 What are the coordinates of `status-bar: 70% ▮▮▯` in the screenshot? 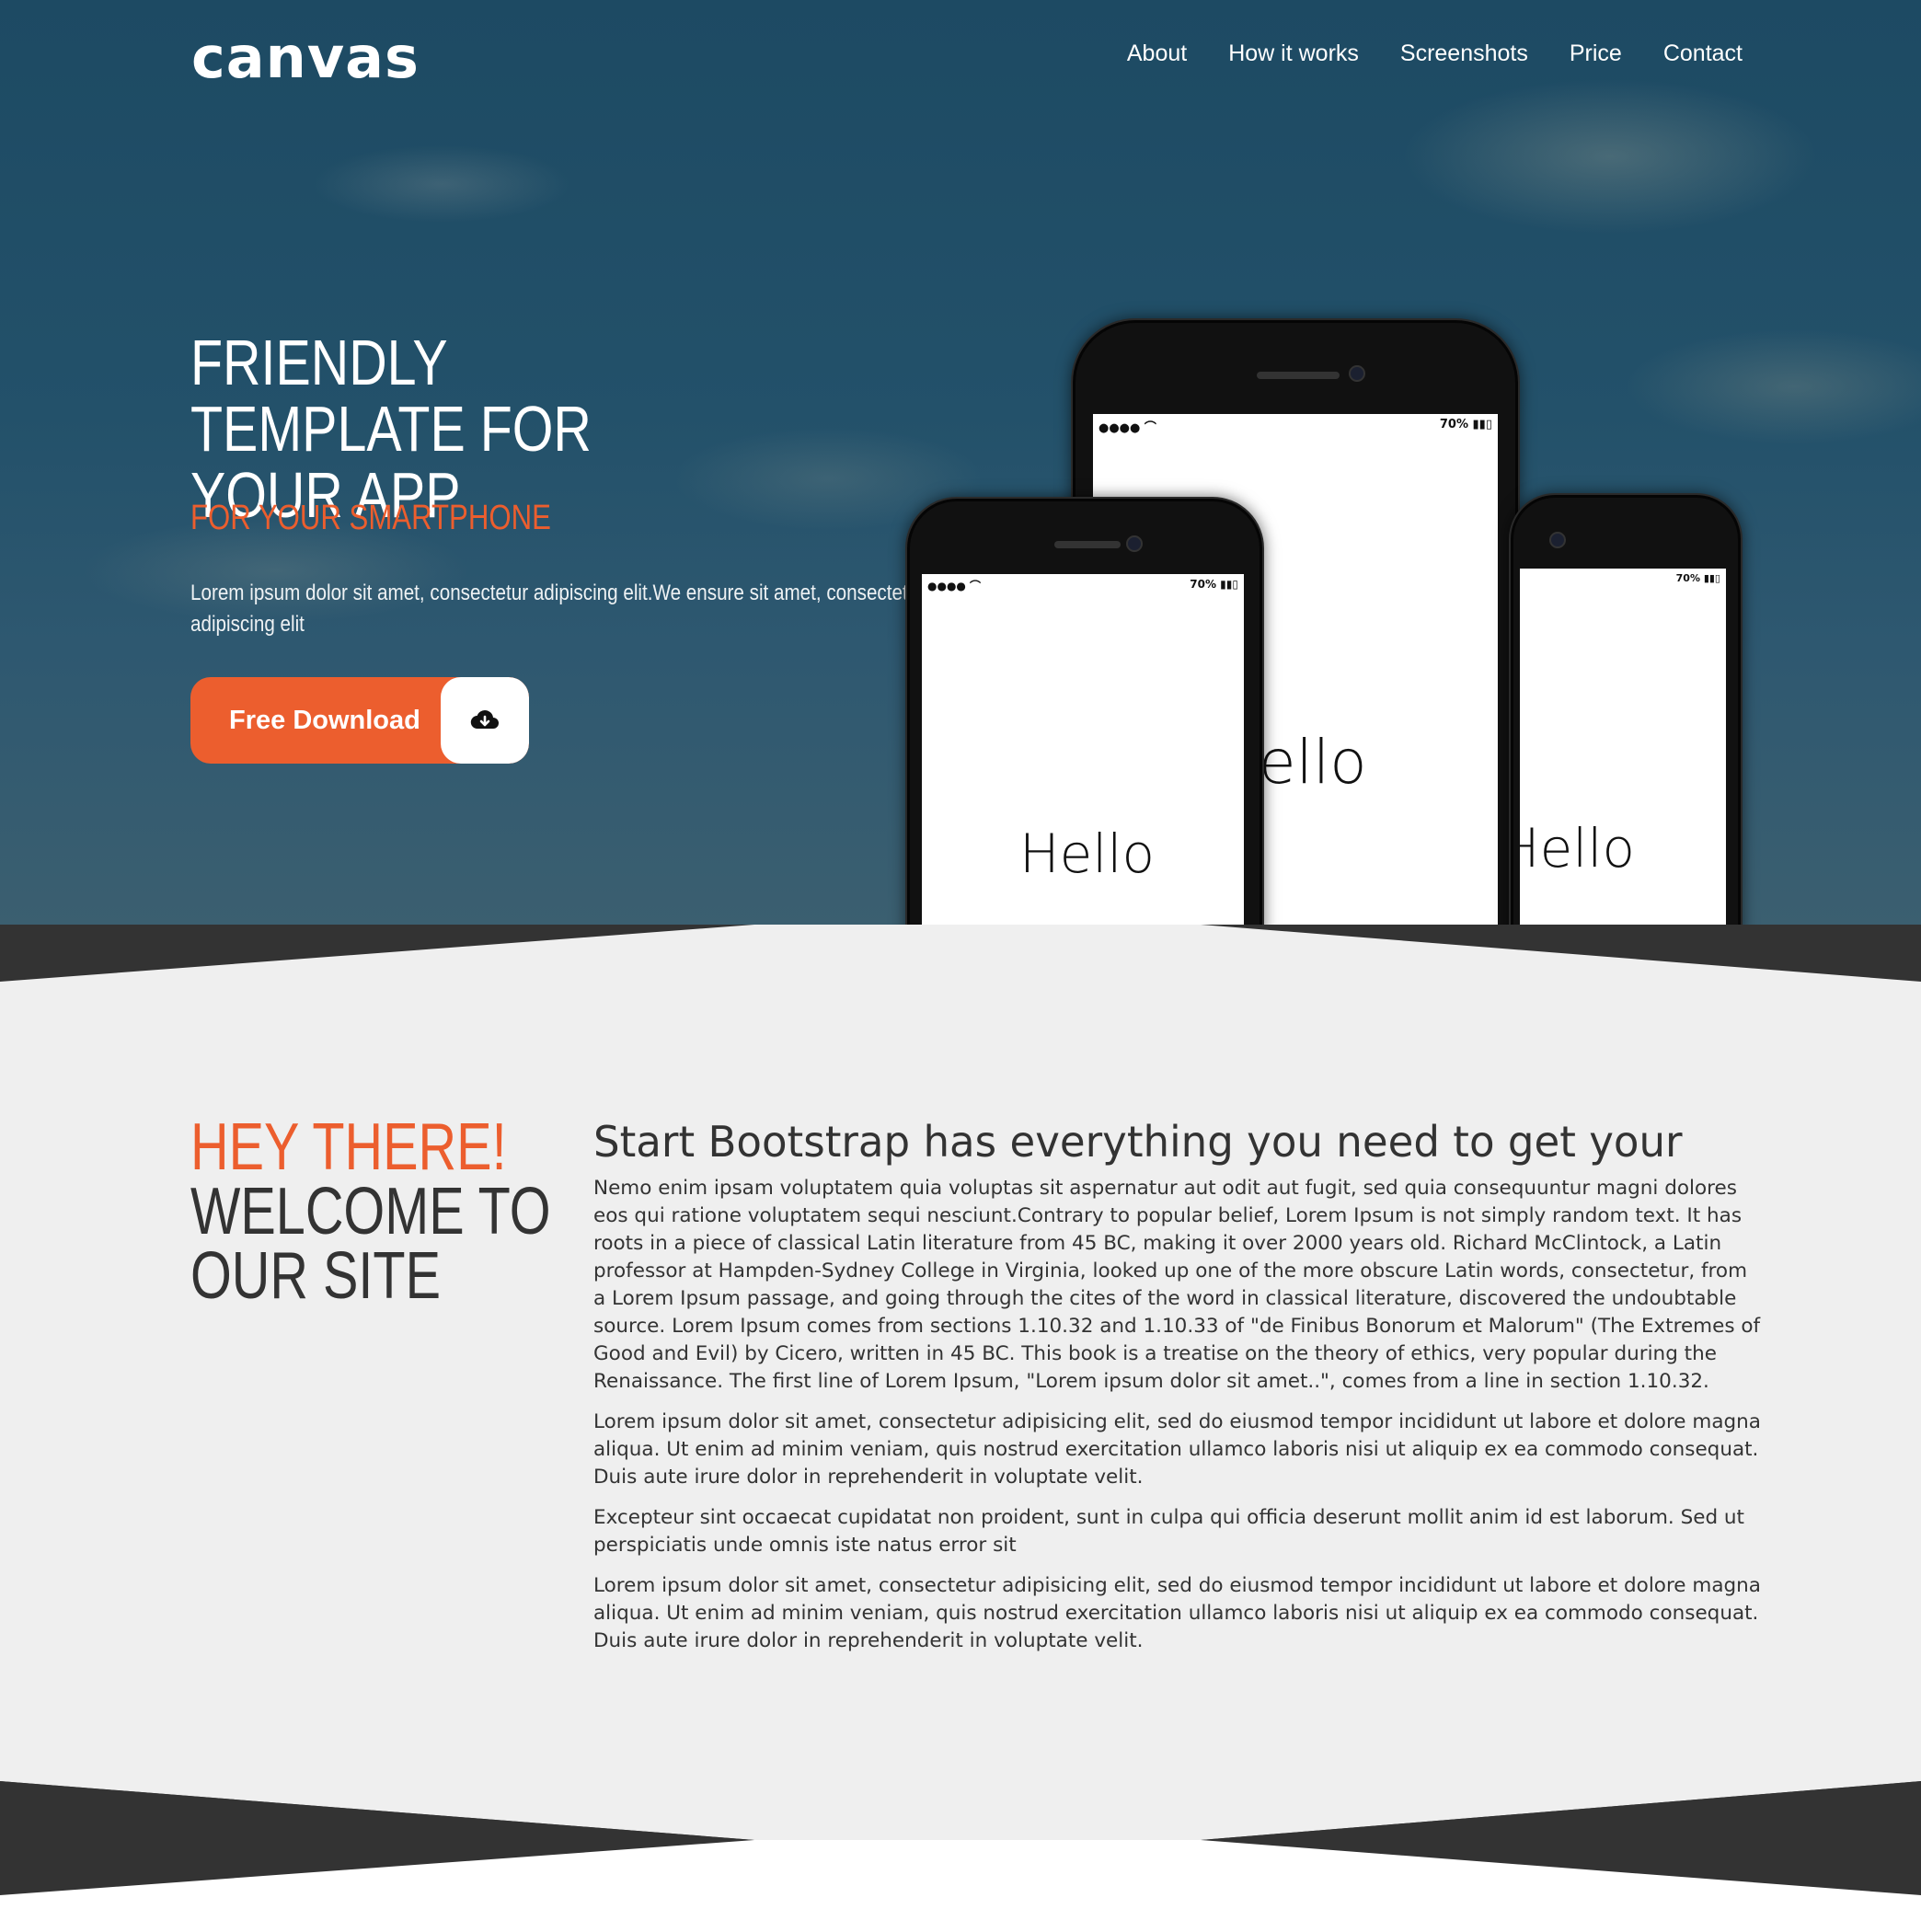 It's located at (1623, 578).